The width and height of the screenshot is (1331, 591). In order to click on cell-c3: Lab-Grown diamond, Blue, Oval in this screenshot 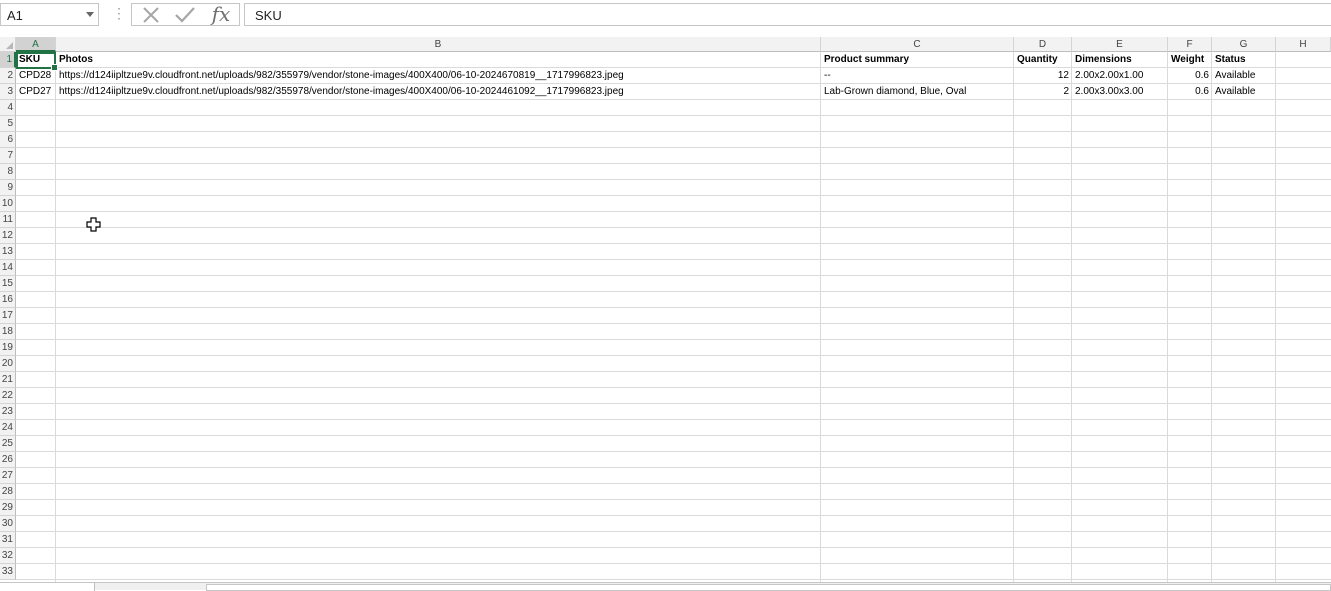, I will do `click(917, 92)`.